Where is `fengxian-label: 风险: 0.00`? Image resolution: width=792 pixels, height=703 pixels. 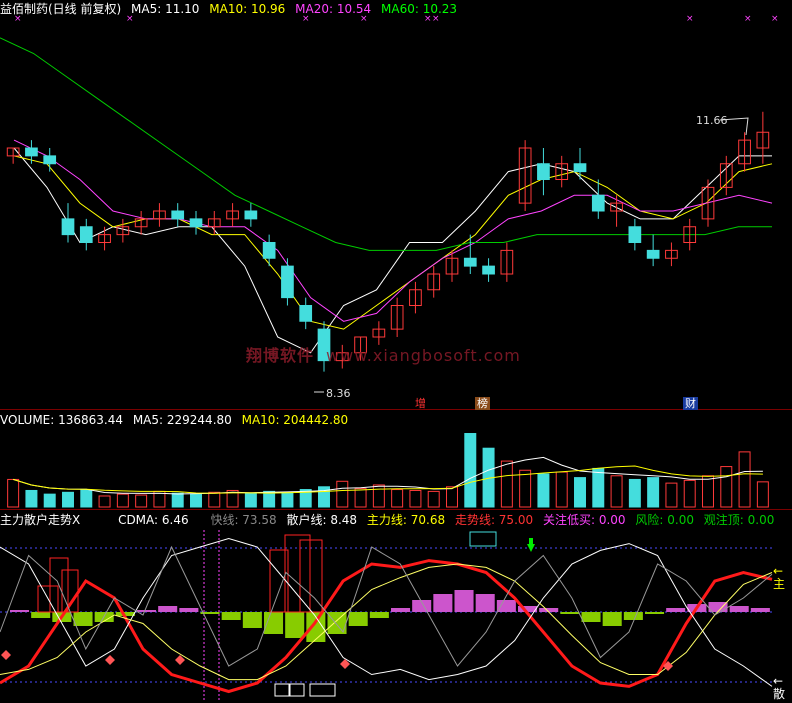
fengxian-label: 风险: 0.00 is located at coordinates (664, 520).